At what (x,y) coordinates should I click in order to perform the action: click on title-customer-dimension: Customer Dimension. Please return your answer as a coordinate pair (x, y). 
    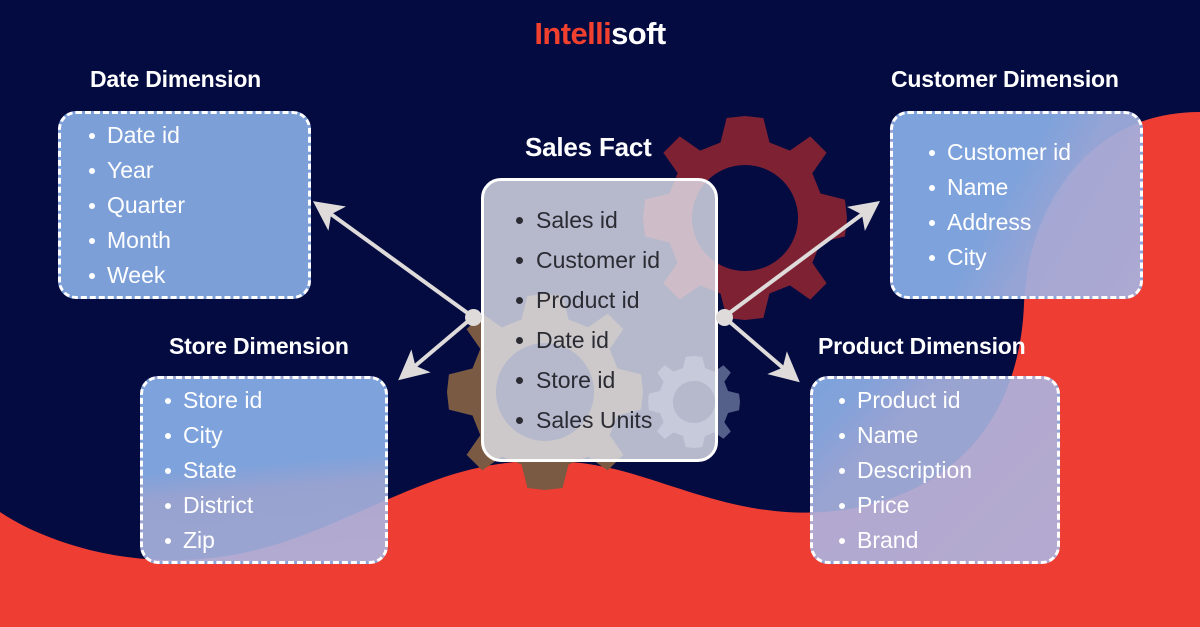
    Looking at the image, I should click on (1005, 79).